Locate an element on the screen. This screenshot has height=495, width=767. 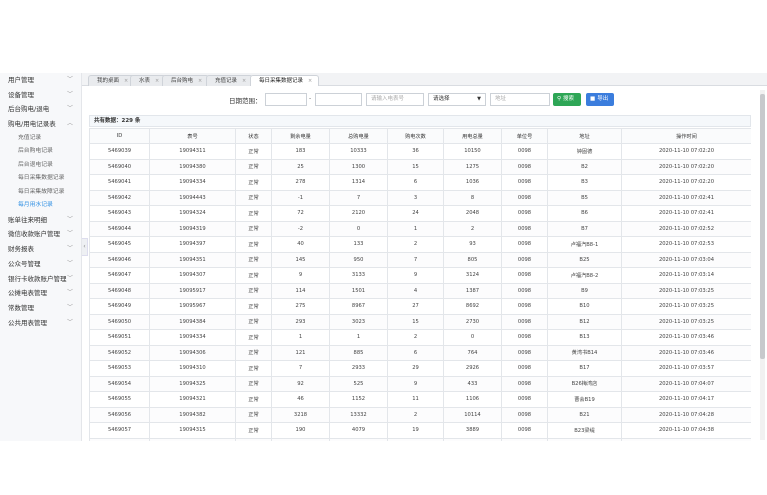
table-cell: 19094319 is located at coordinates (192, 228).